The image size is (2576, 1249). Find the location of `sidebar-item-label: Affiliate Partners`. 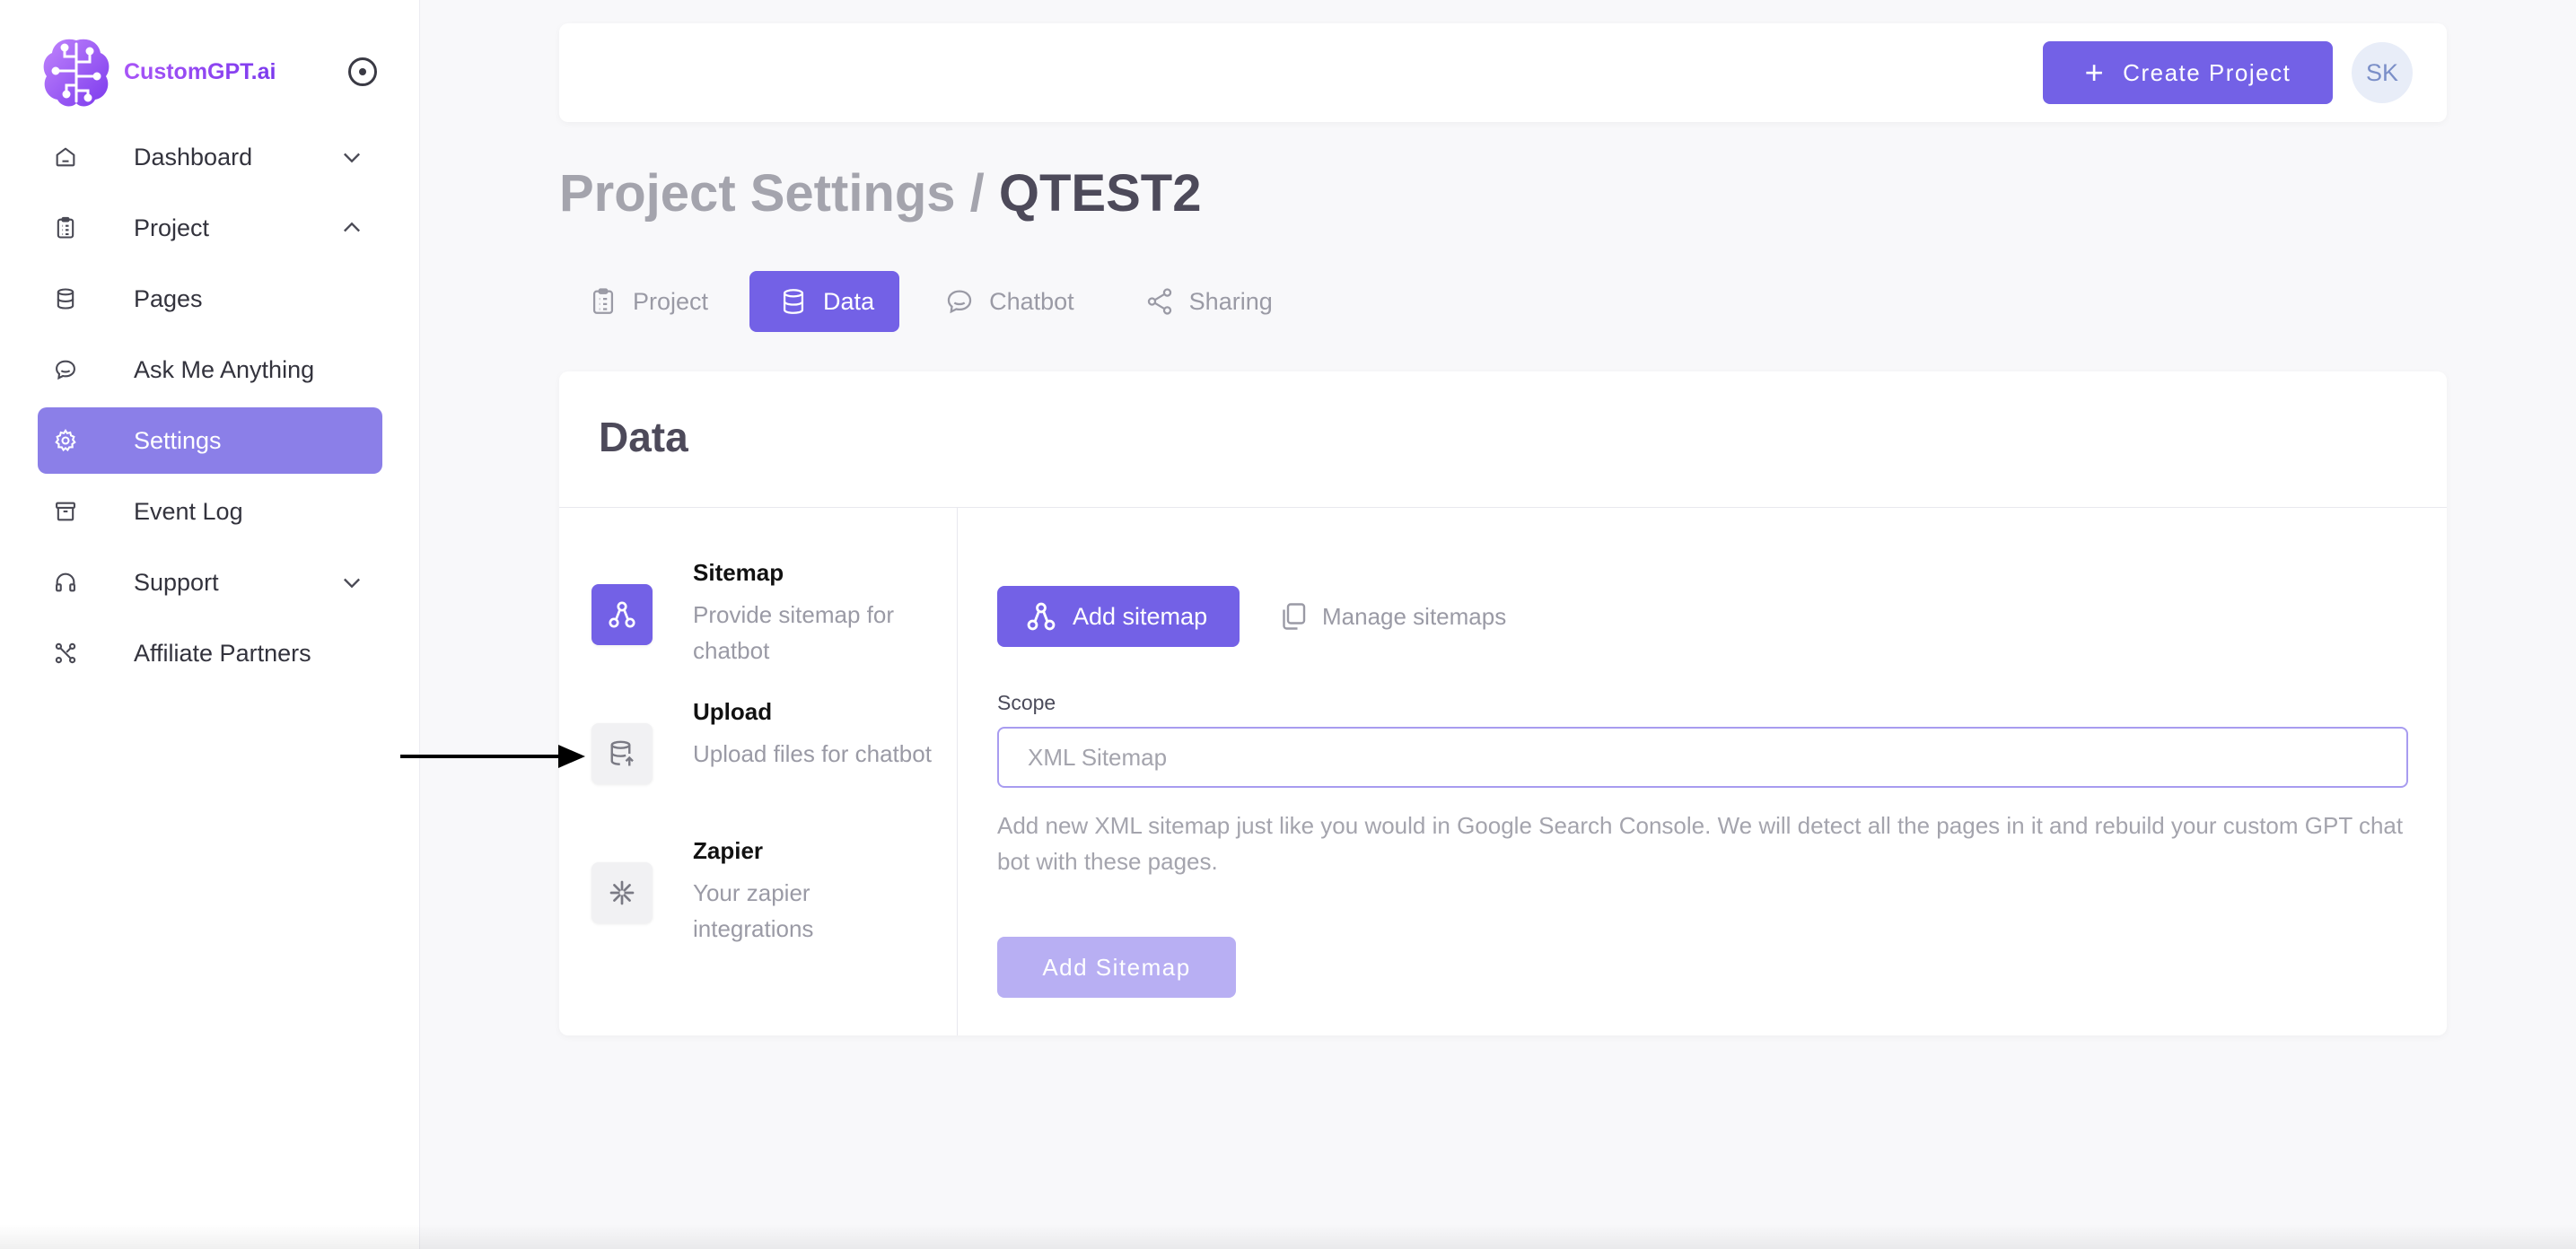

sidebar-item-label: Affiliate Partners is located at coordinates (222, 653).